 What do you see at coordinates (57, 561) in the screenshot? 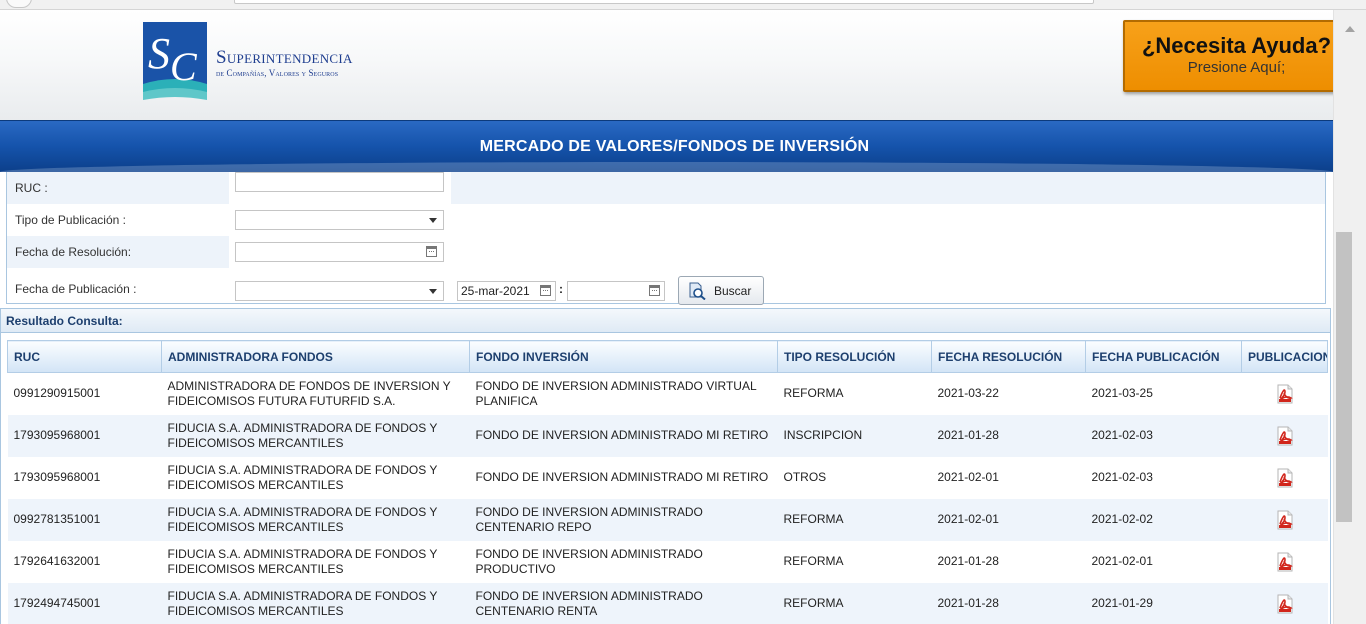
I see `cell-ruc: 1792641632001` at bounding box center [57, 561].